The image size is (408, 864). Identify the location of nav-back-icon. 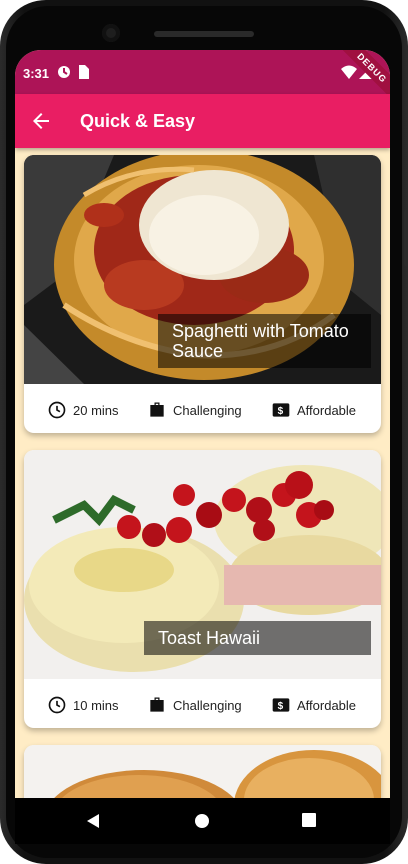
(93, 821).